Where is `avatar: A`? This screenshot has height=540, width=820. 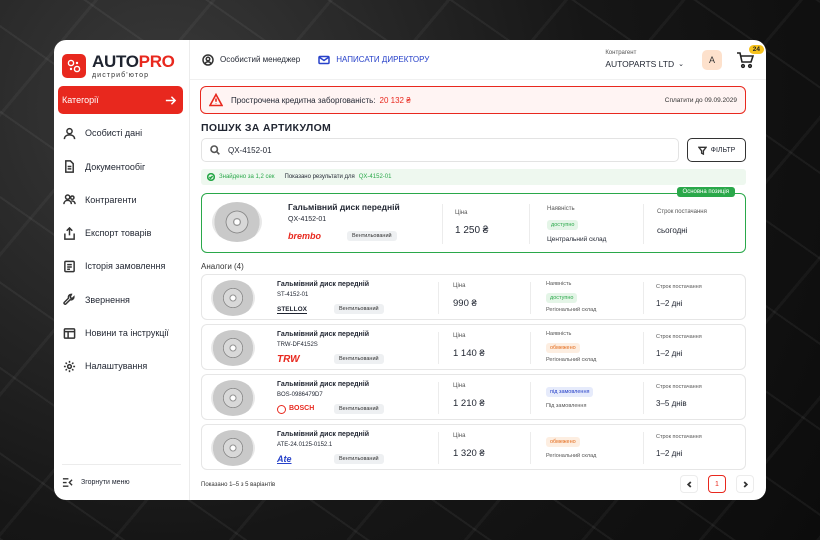
avatar: A is located at coordinates (712, 59).